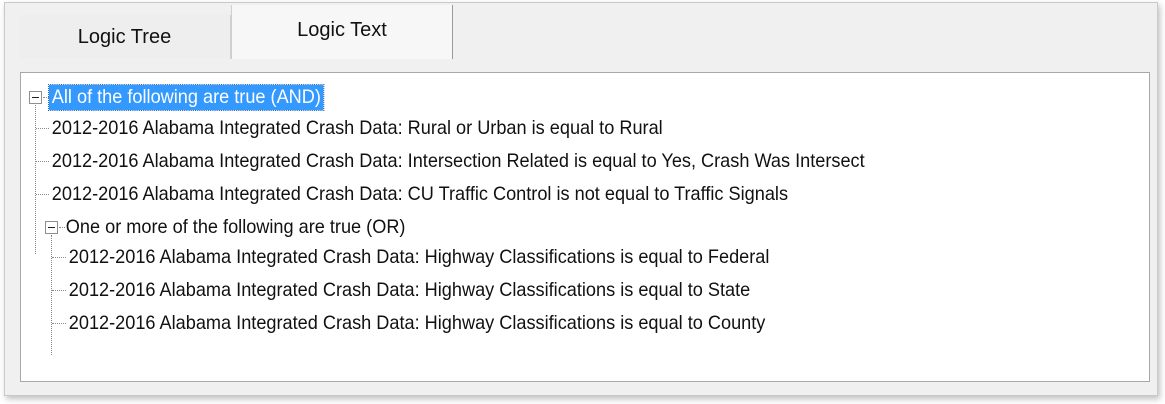 The image size is (1165, 404). What do you see at coordinates (581, 32) in the screenshot?
I see `tab-strip: Logic Tree Logic Text` at bounding box center [581, 32].